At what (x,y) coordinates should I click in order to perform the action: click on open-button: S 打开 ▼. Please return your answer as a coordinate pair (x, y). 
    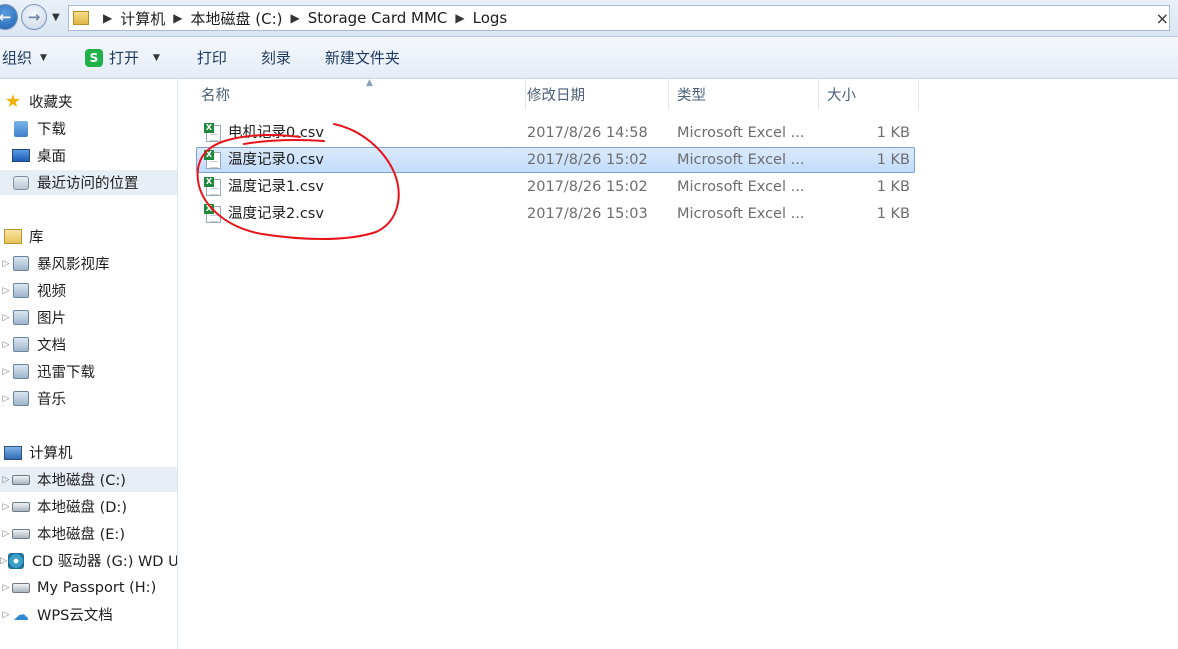
    Looking at the image, I should click on (122, 58).